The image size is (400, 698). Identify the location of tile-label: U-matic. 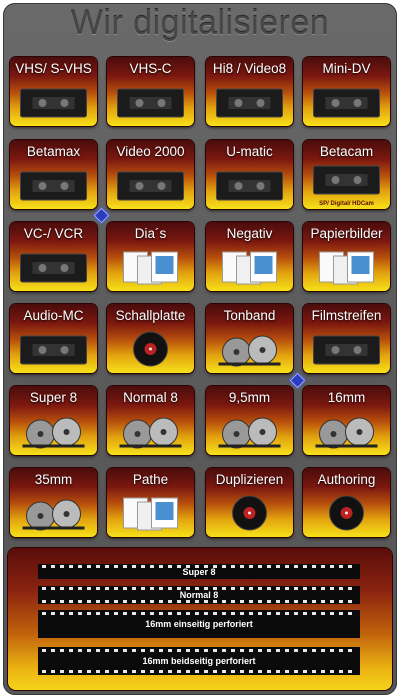
(249, 151).